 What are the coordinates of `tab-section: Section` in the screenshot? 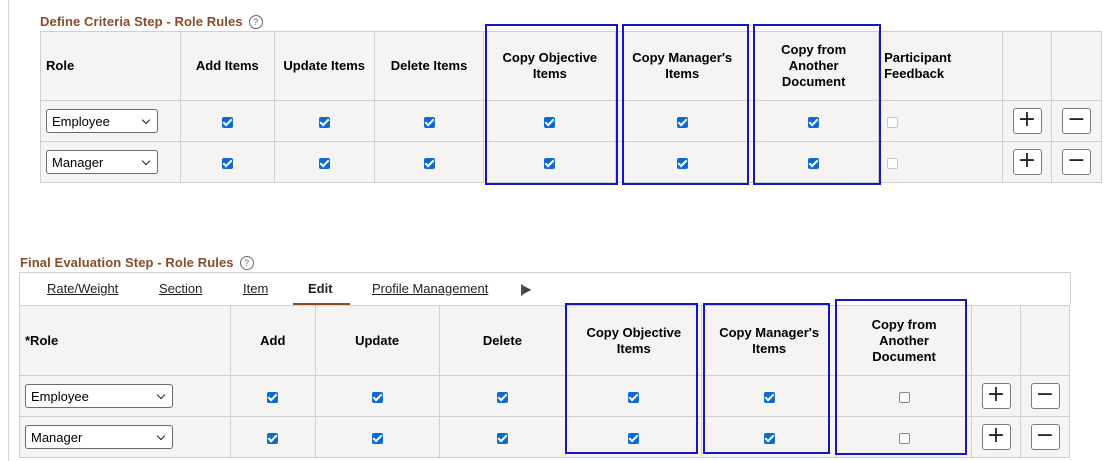 It's located at (180, 288).